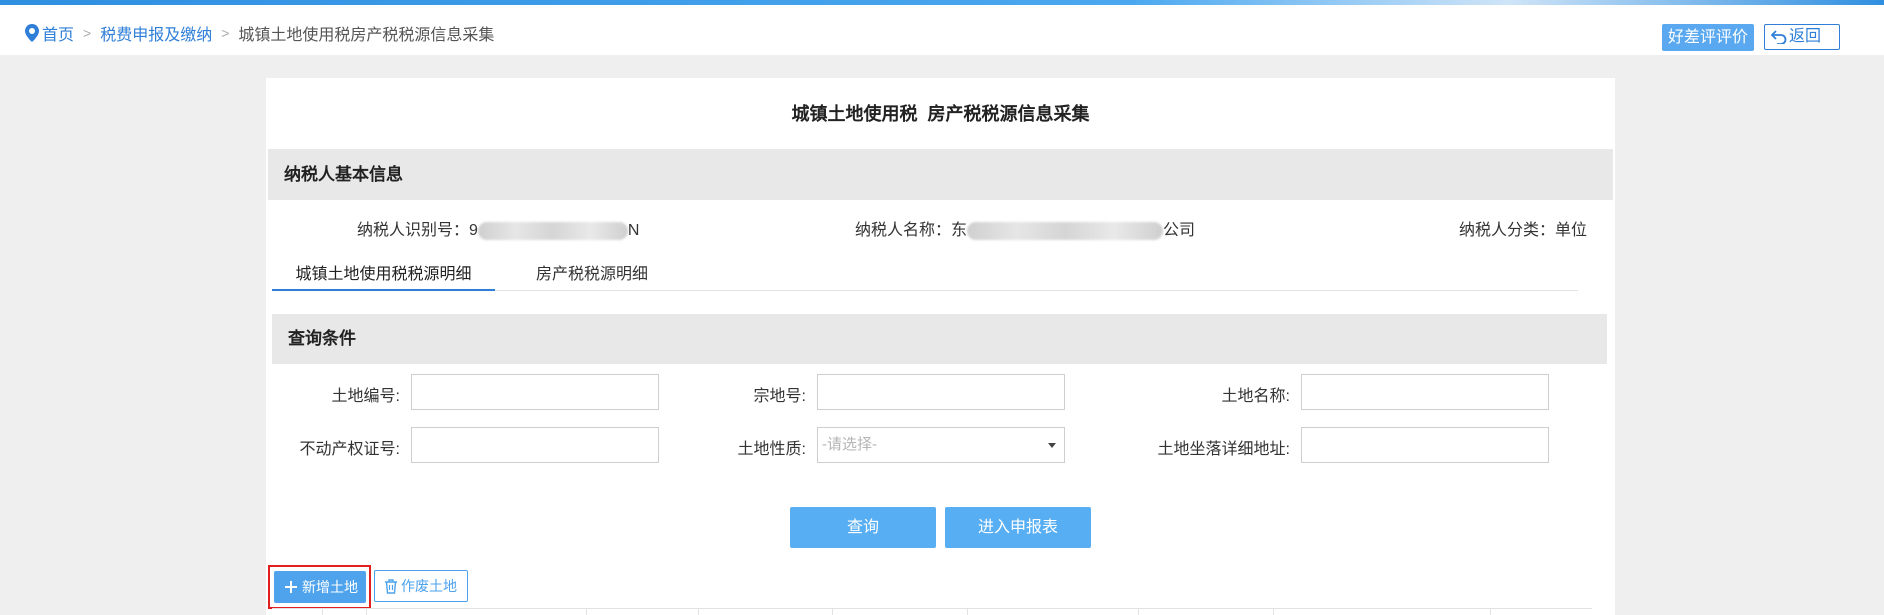  Describe the element at coordinates (941, 392) in the screenshot. I see `parcel-number-input` at that location.